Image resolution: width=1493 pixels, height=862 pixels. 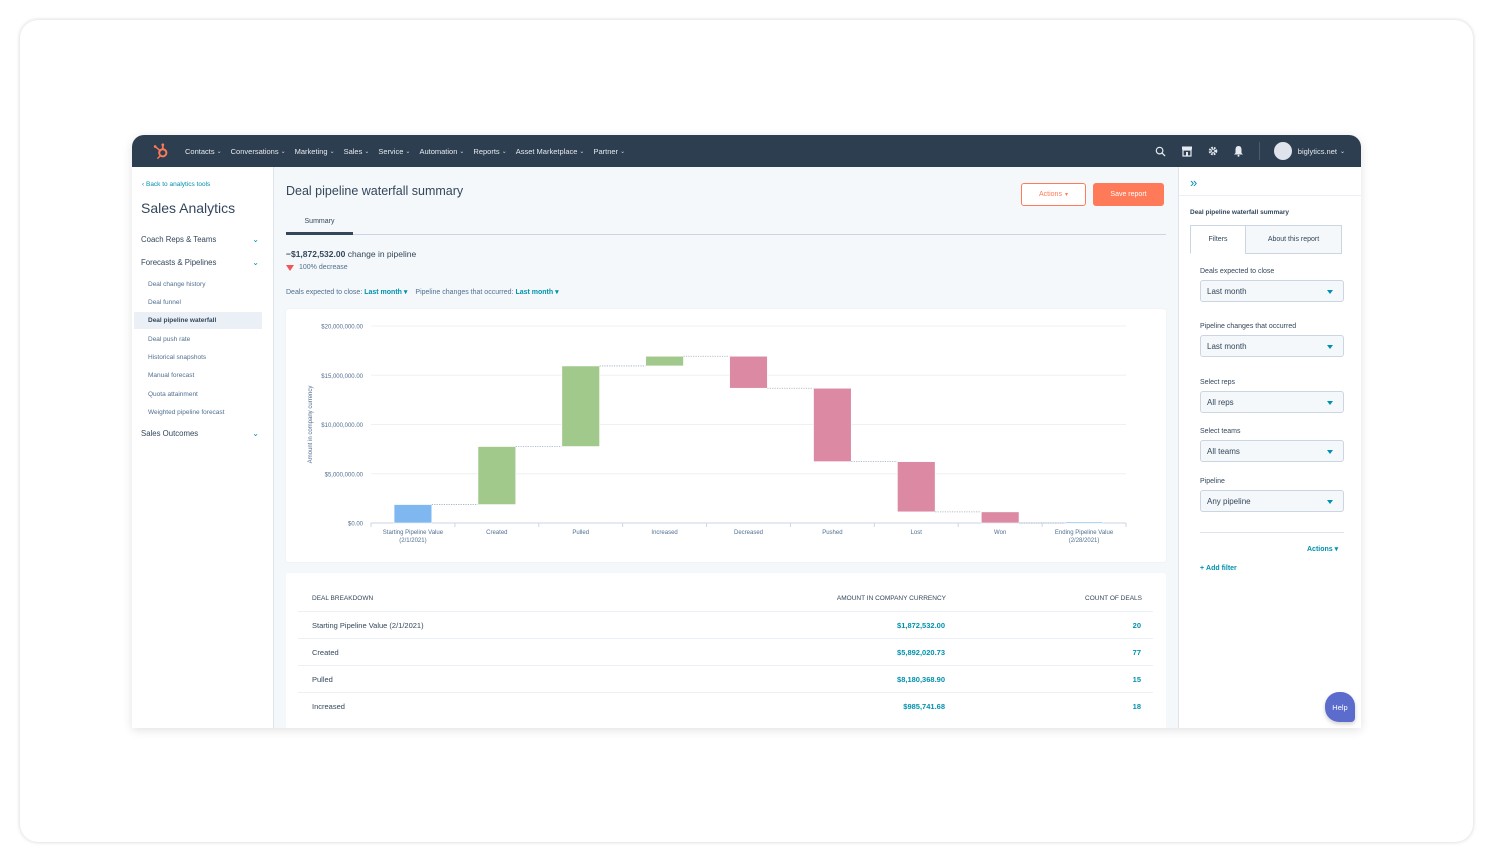 I want to click on filter-select-pipeline-changes-that-occurred: Last month, so click(x=1272, y=346).